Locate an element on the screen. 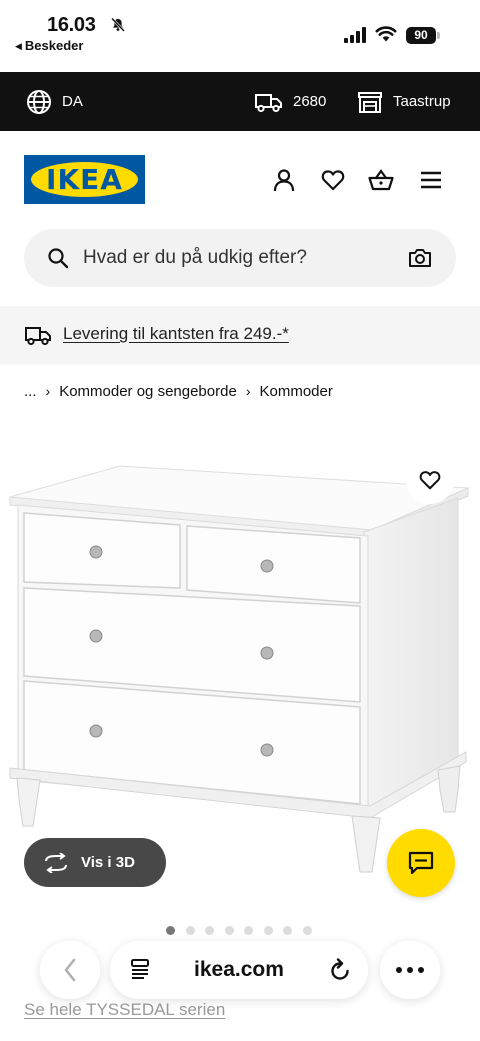 Image resolution: width=480 pixels, height=1041 pixels. language-selector: DA is located at coordinates (54, 101).